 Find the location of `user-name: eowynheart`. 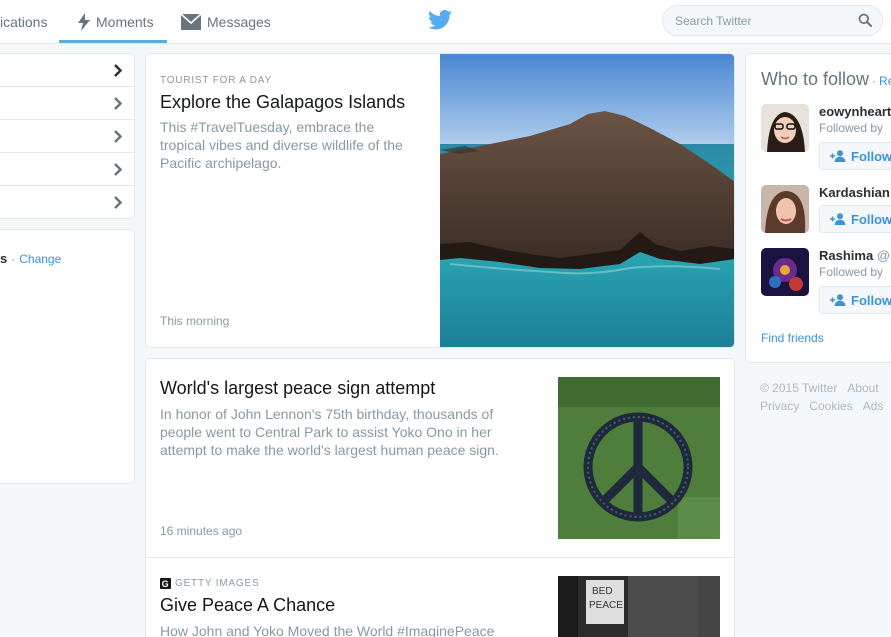

user-name: eowynheart is located at coordinates (855, 111).